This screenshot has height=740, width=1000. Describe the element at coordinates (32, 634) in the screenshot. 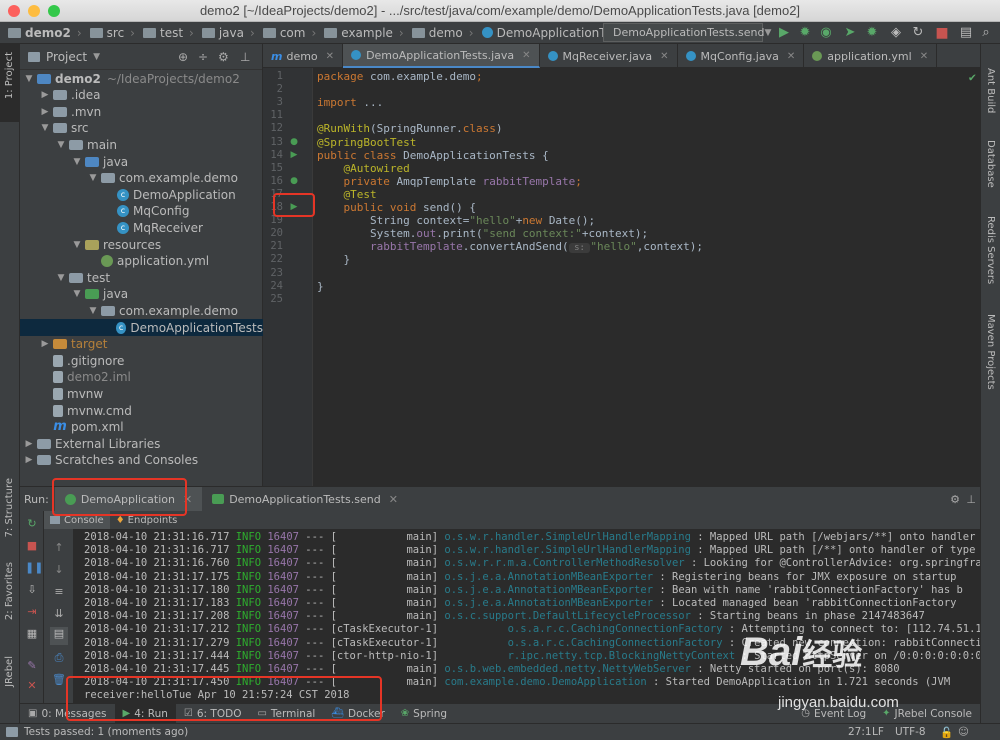

I see `layout-icon: ▦` at that location.